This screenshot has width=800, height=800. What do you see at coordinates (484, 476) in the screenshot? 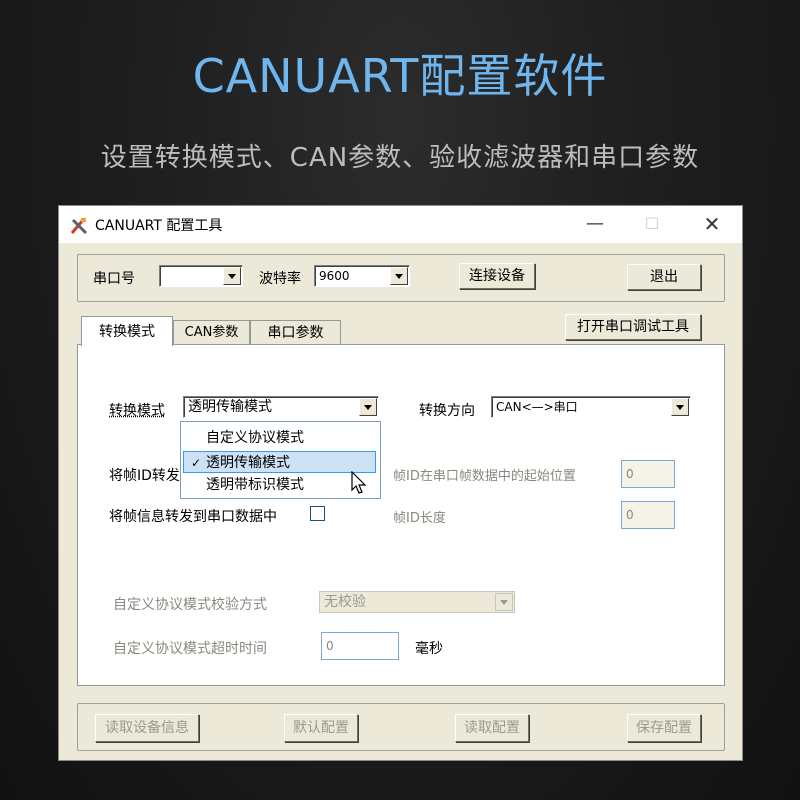
I see `id-start-label: 帧ID在串口帧数据中的起始位置` at bounding box center [484, 476].